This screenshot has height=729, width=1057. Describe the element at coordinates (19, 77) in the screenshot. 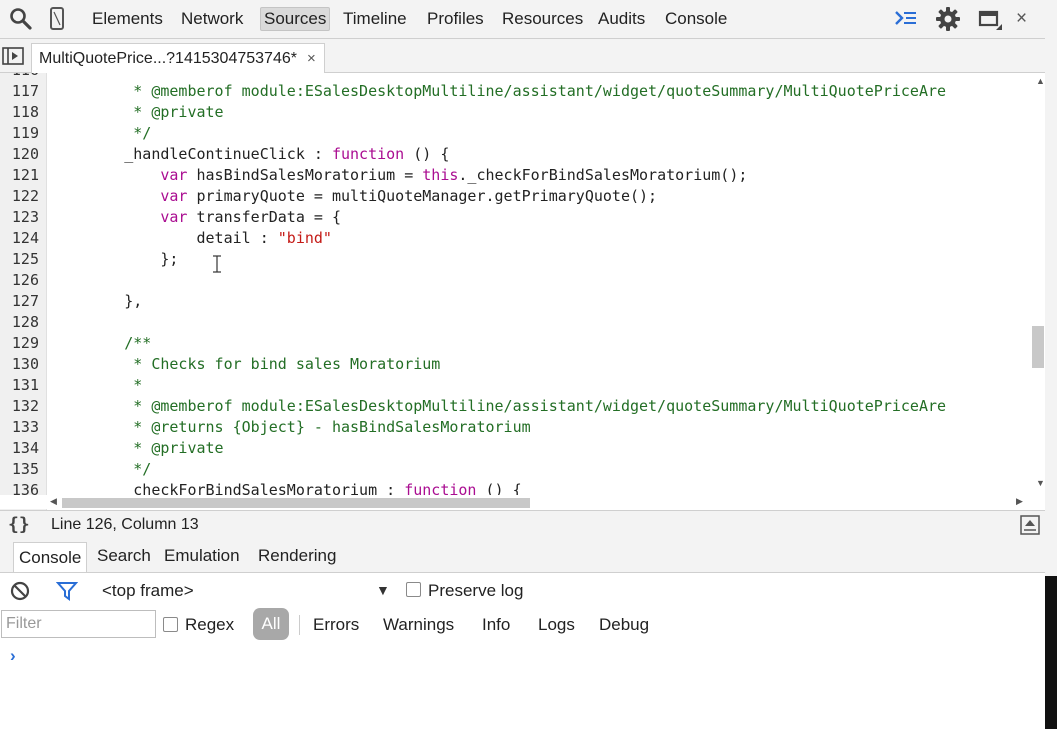

I see `line-number: 116` at that location.